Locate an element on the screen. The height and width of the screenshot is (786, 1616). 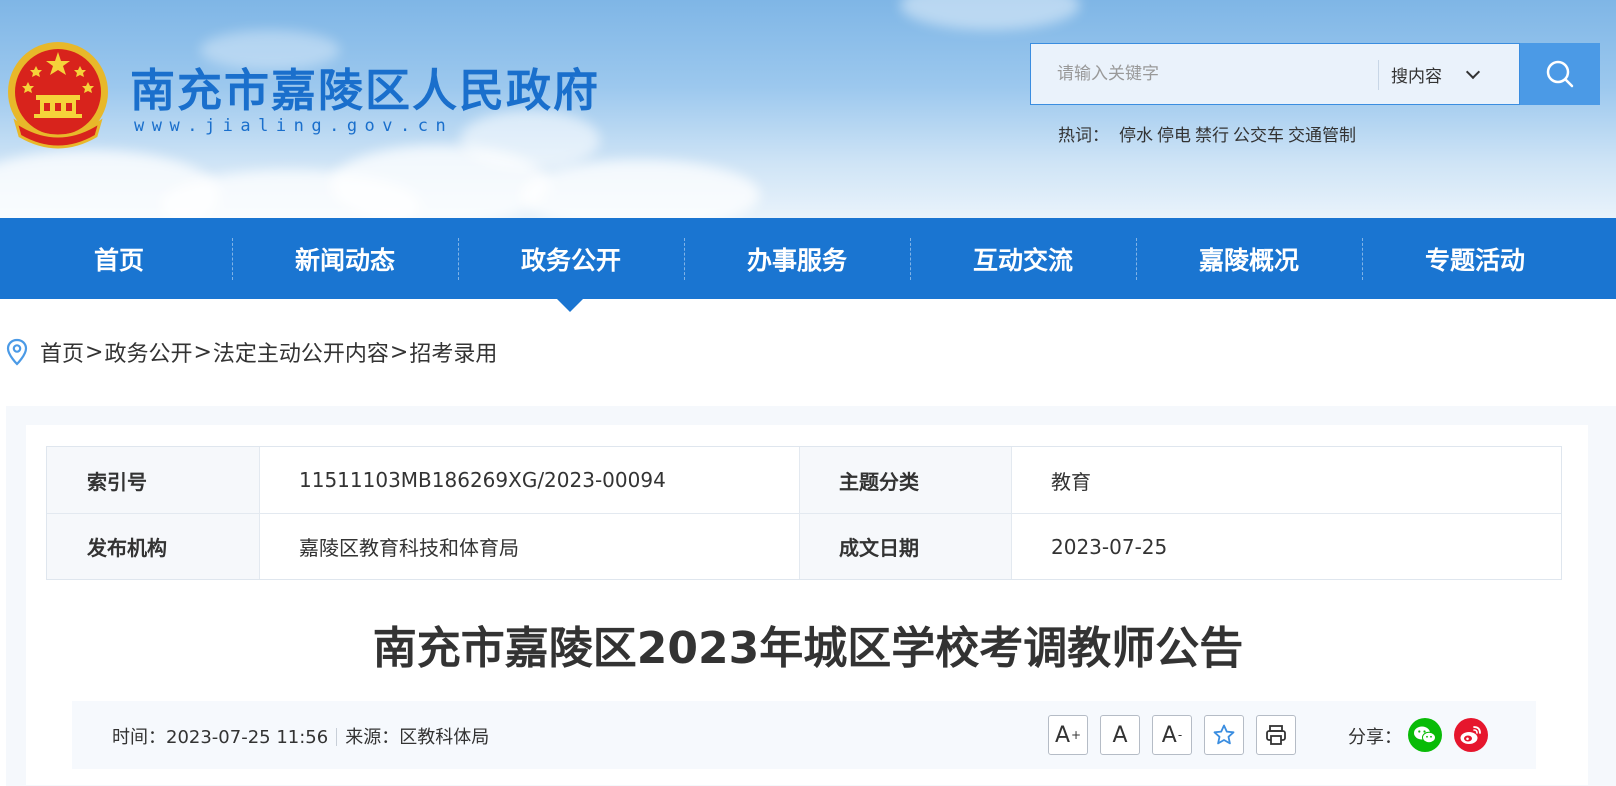
breadcrumb-item-gov-affairs: 政务公开 is located at coordinates (148, 352).